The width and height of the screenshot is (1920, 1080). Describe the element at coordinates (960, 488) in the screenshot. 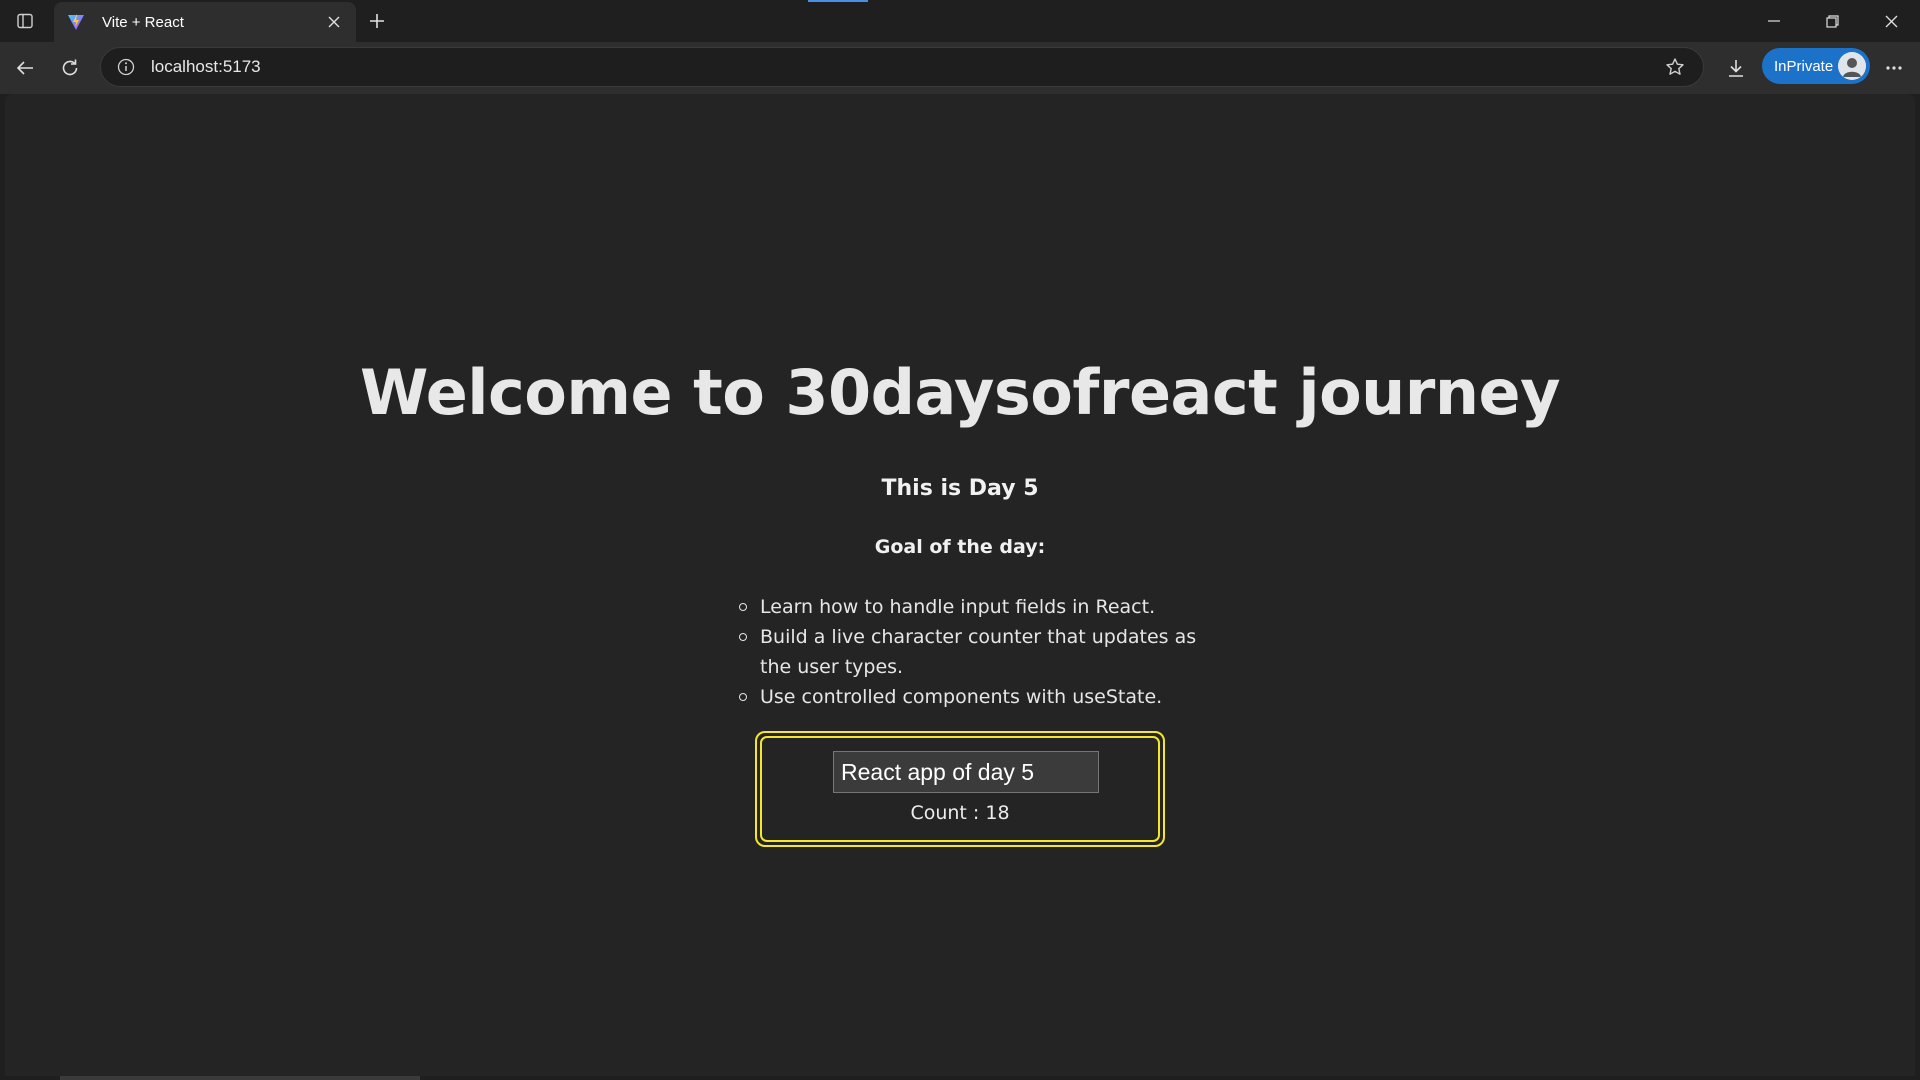

I see `day-heading: This is Day 5` at that location.